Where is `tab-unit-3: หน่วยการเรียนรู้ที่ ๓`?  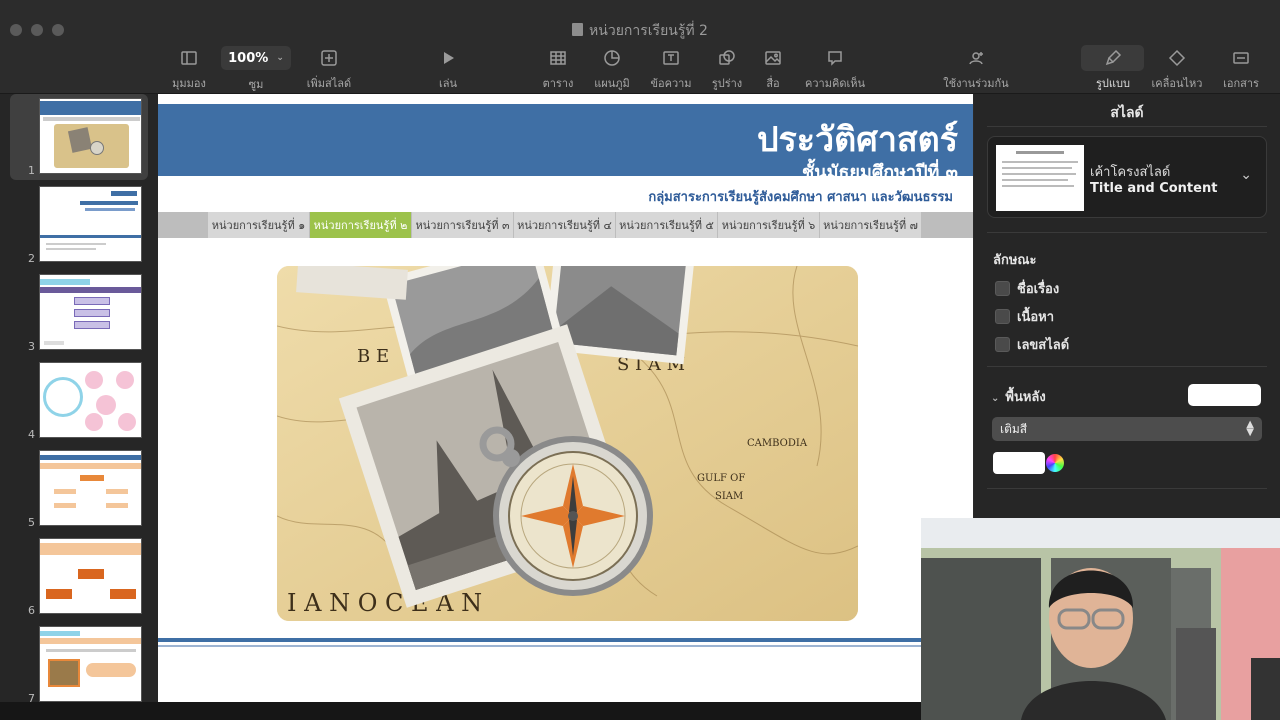 tab-unit-3: หน่วยการเรียนรู้ที่ ๓ is located at coordinates (463, 225).